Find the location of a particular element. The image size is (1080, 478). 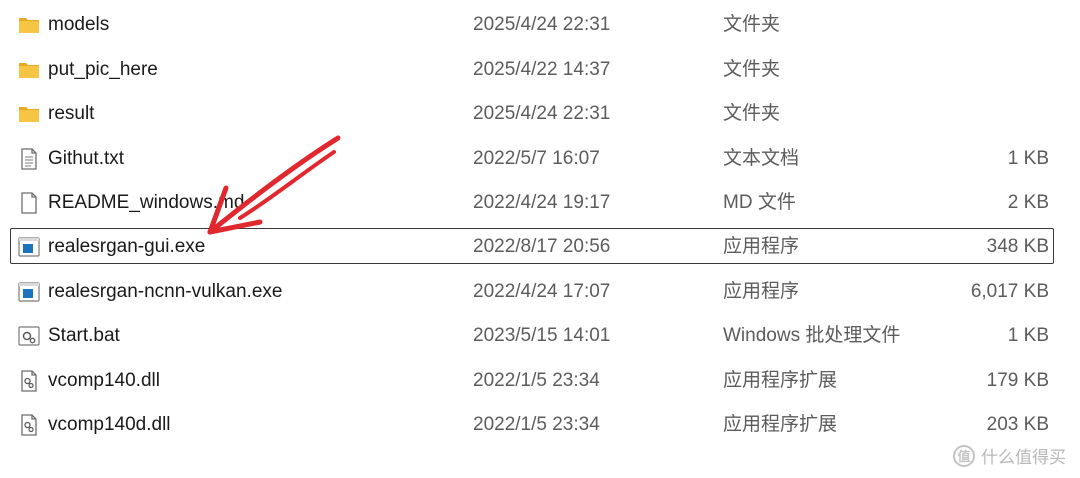

file-name: realesrgan-ncnn-vulkan.exe is located at coordinates (165, 291).